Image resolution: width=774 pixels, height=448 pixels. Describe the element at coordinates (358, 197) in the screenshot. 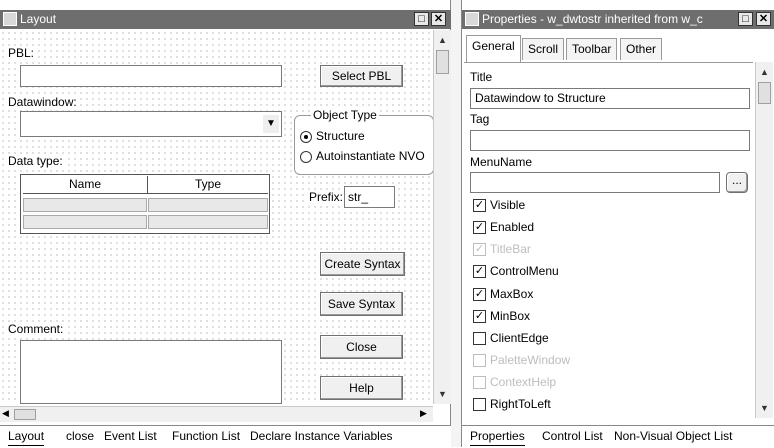

I see `prefix-value: str_` at that location.